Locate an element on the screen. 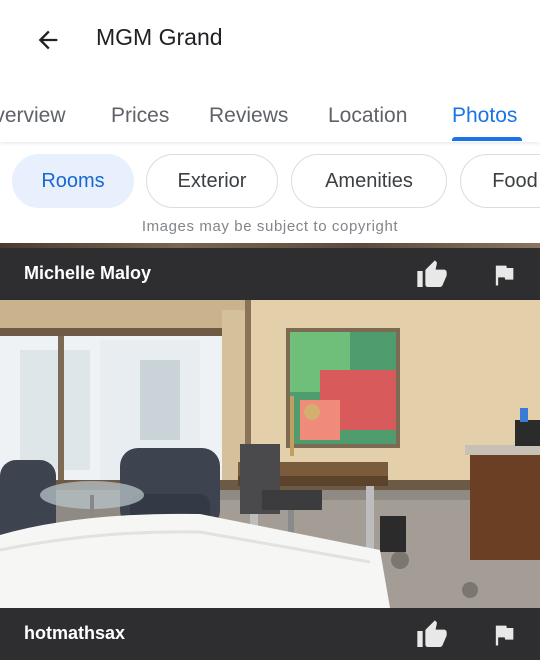 This screenshot has width=540, height=660. chip-amenities: Amenities is located at coordinates (369, 181).